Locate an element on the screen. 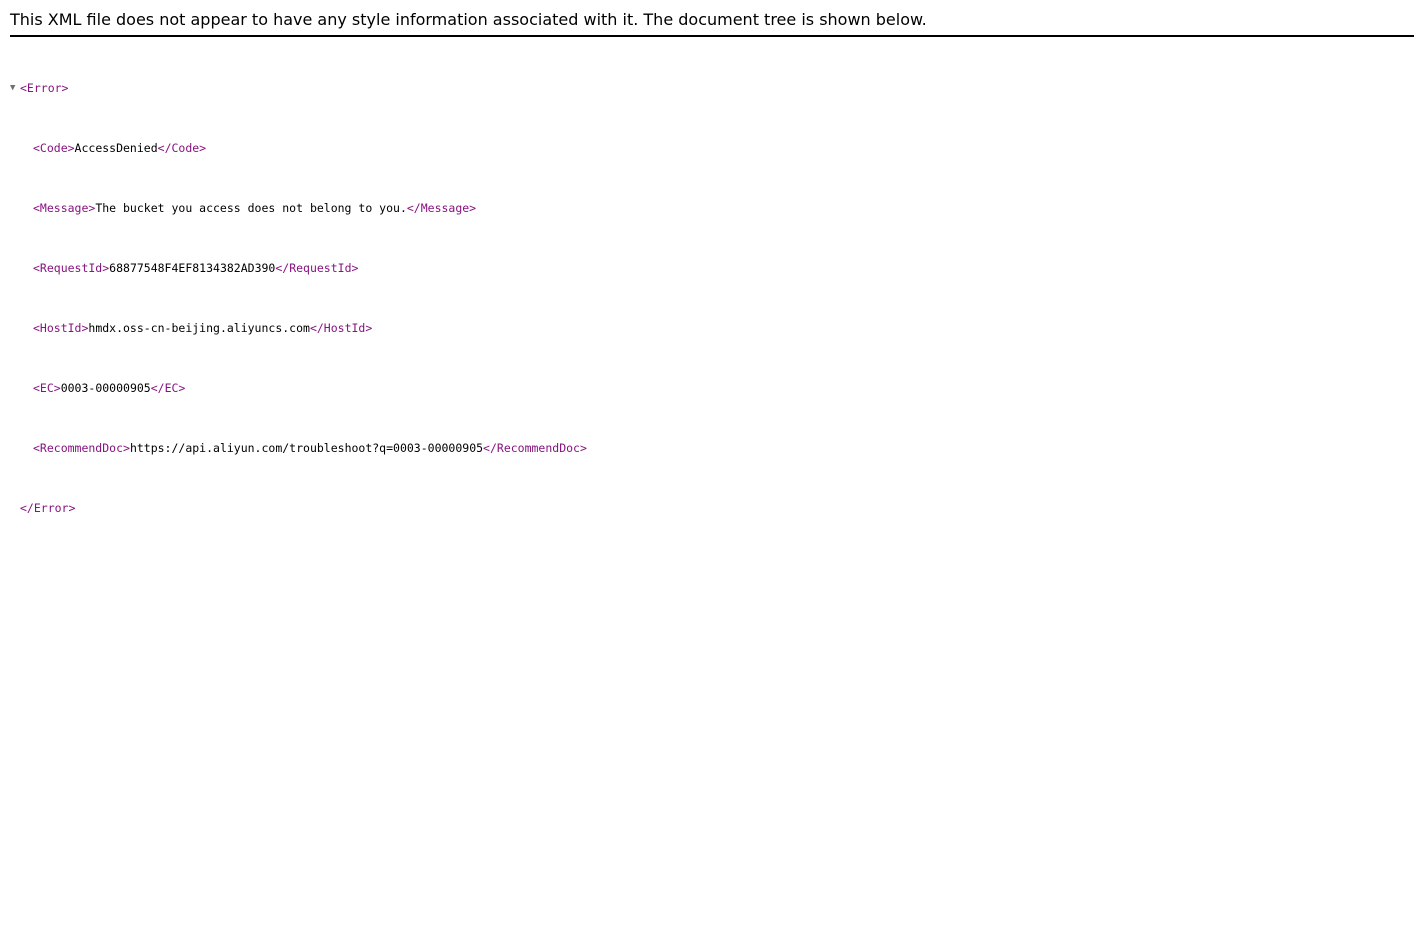 This screenshot has height=933, width=1424. xml-close-tag: </EC> is located at coordinates (168, 388).